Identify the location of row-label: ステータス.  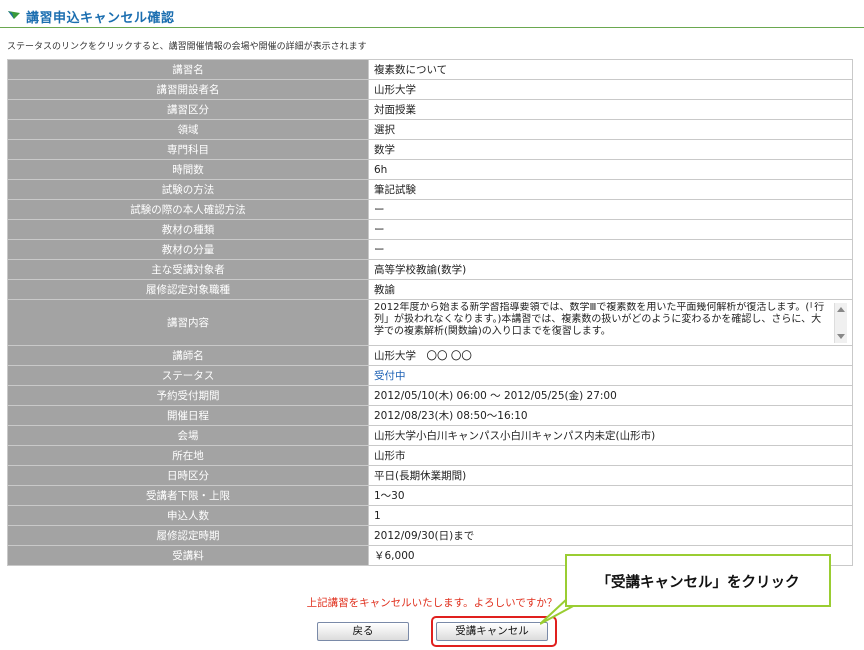
(188, 375).